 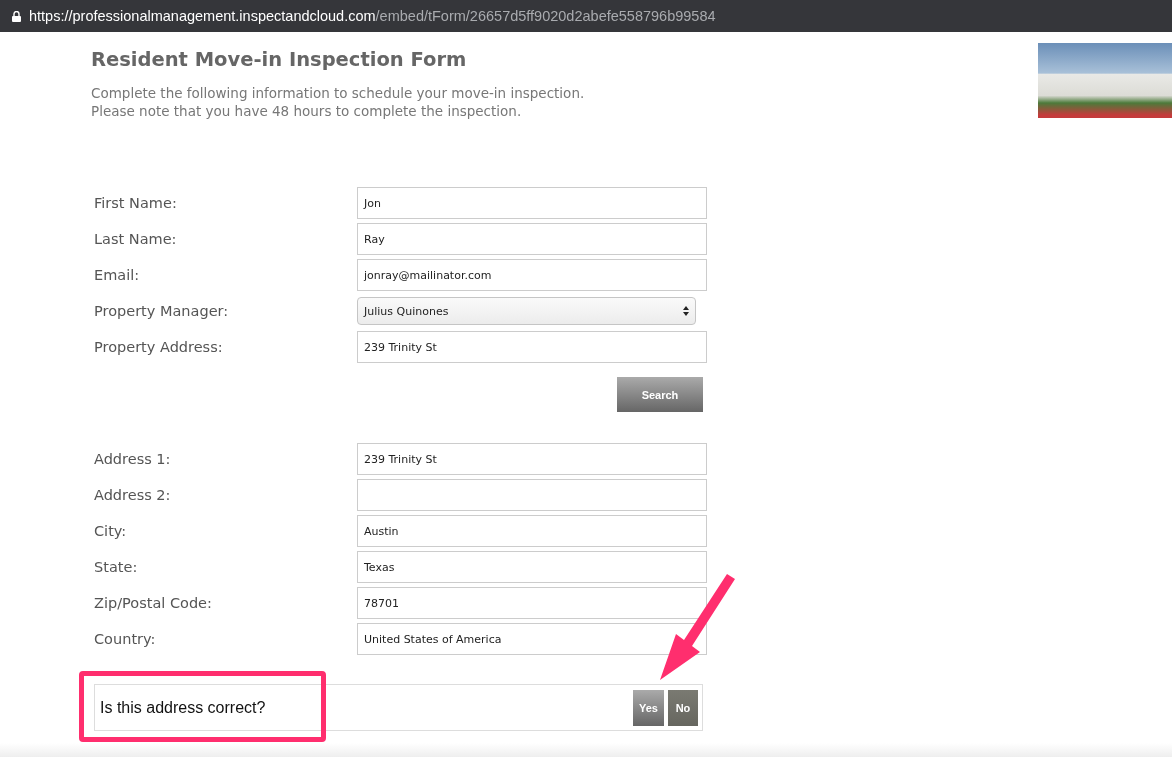 I want to click on field-label: Zip/Postal Code:, so click(x=153, y=603).